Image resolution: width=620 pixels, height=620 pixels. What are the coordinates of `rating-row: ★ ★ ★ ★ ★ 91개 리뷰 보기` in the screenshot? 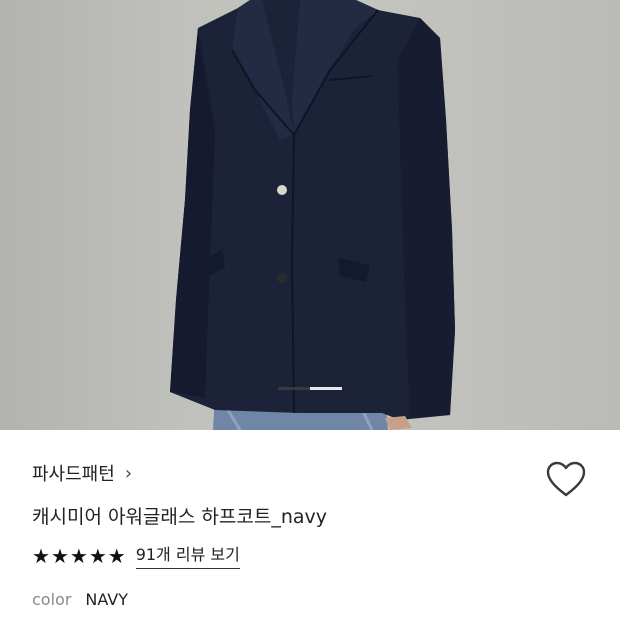 It's located at (136, 556).